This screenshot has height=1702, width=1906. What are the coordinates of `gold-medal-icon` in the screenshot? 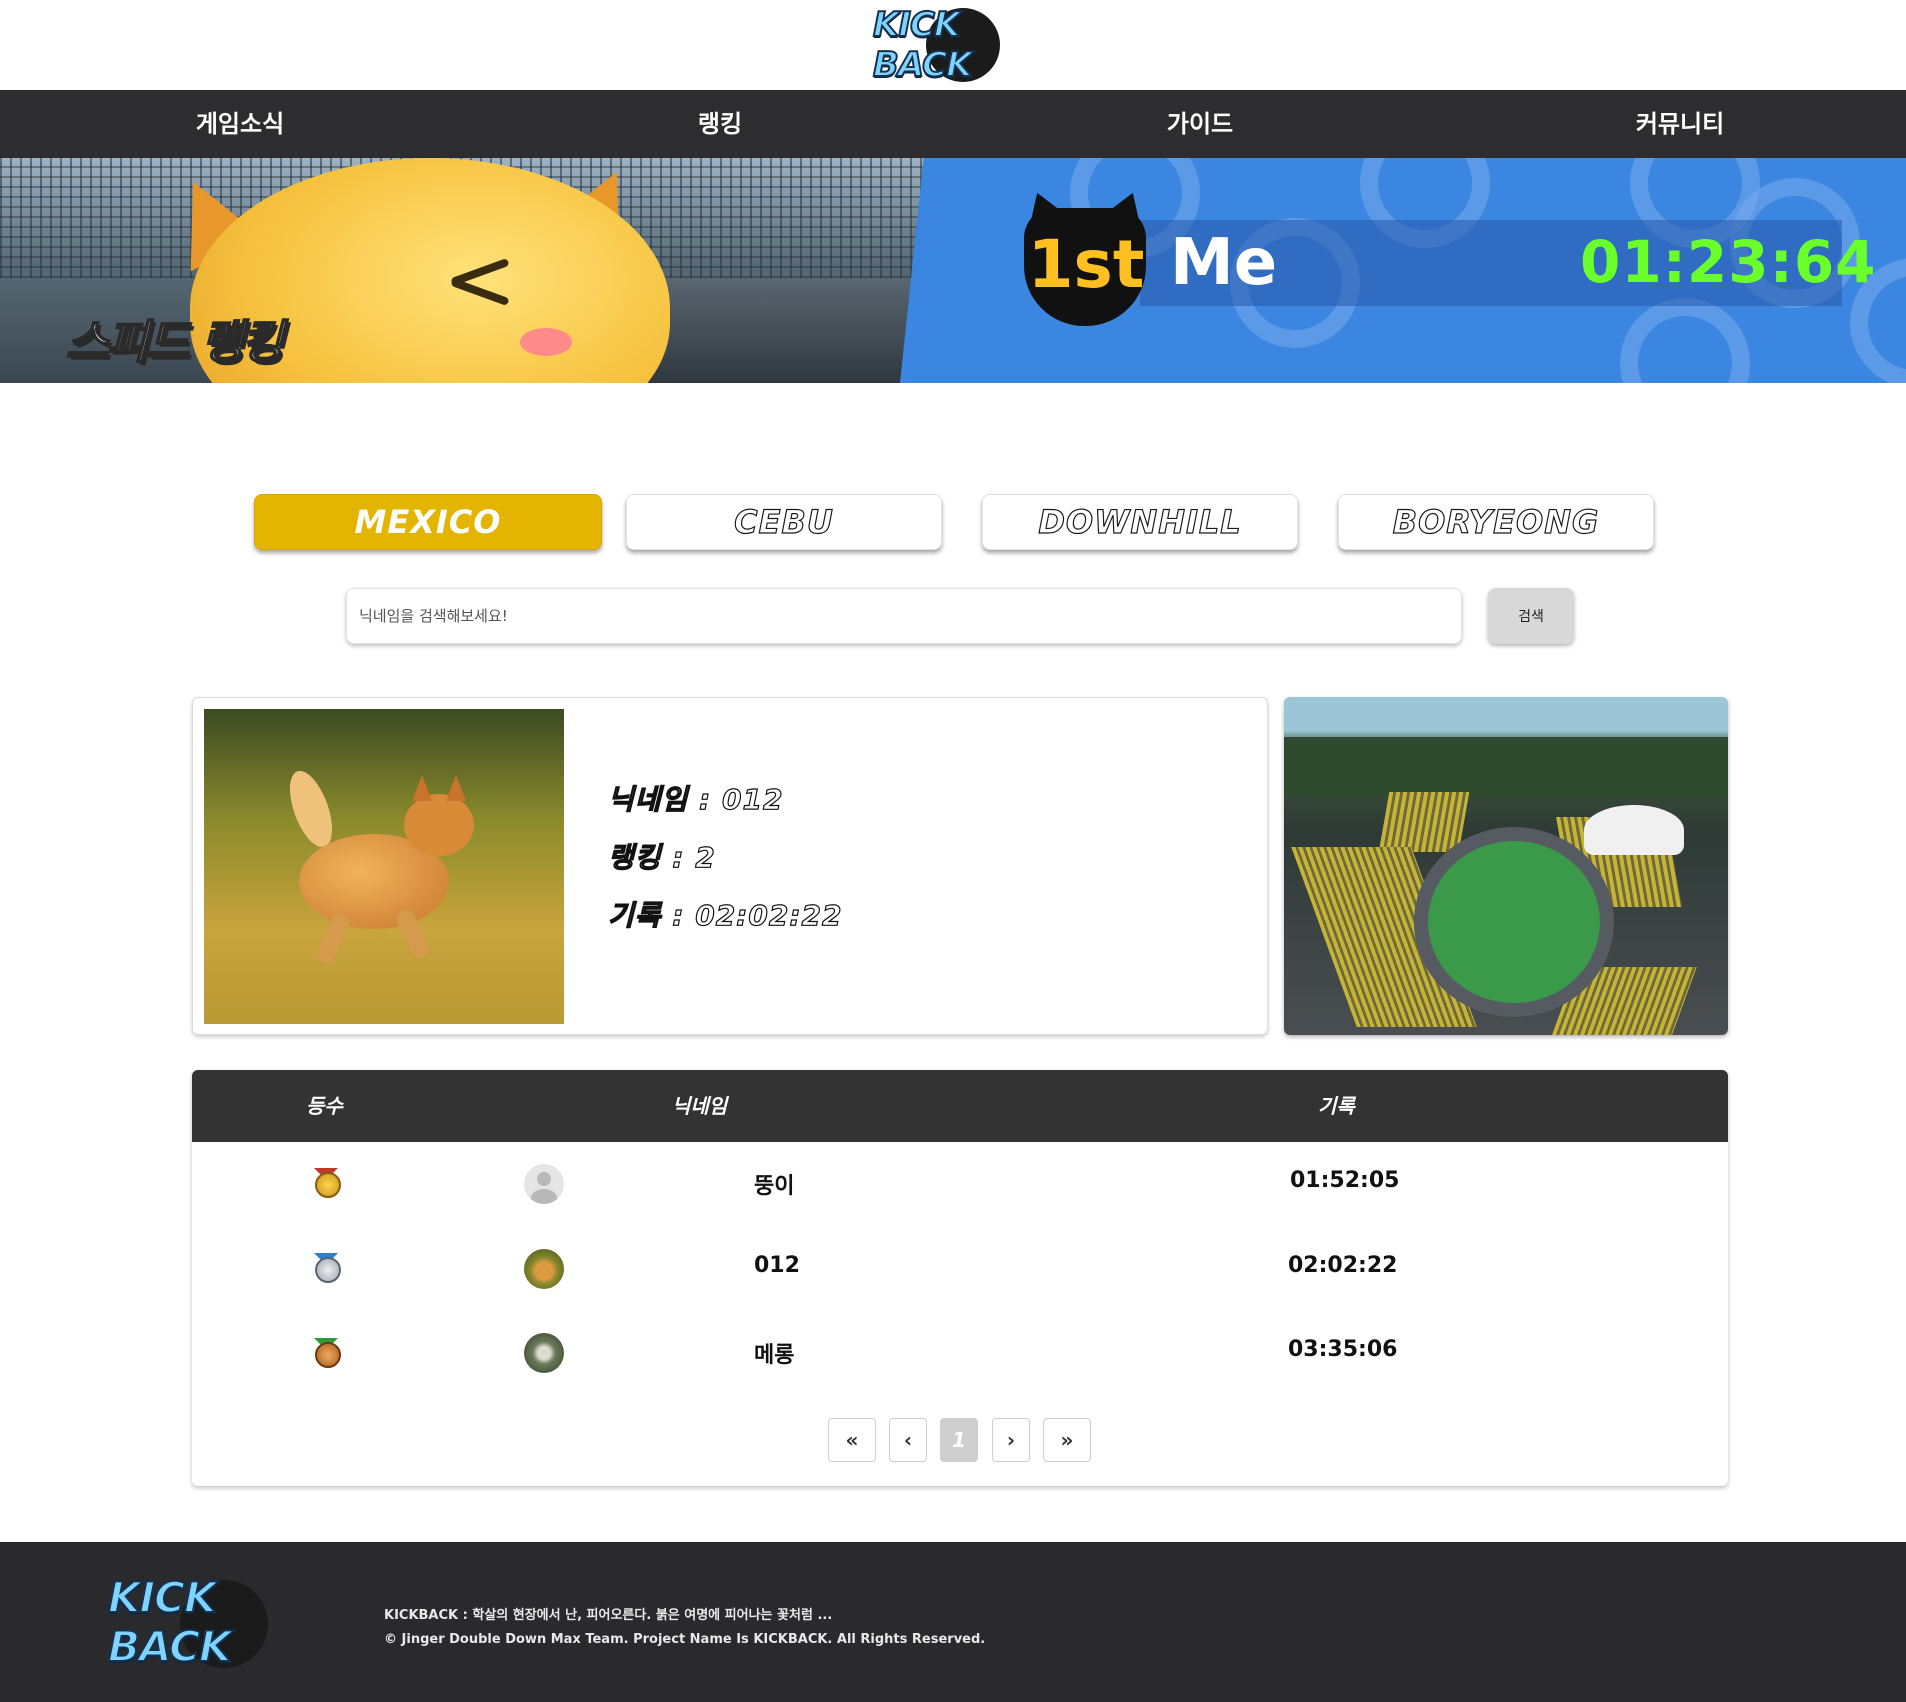 It's located at (328, 1185).